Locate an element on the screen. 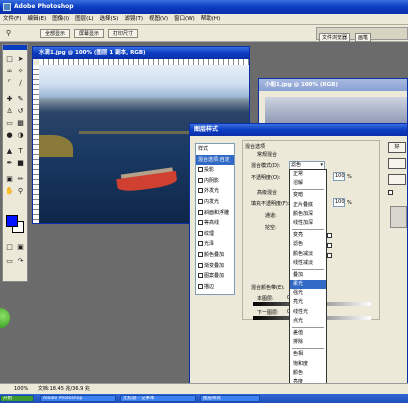 The image size is (408, 403). zoom-readout: 100% is located at coordinates (21, 389).